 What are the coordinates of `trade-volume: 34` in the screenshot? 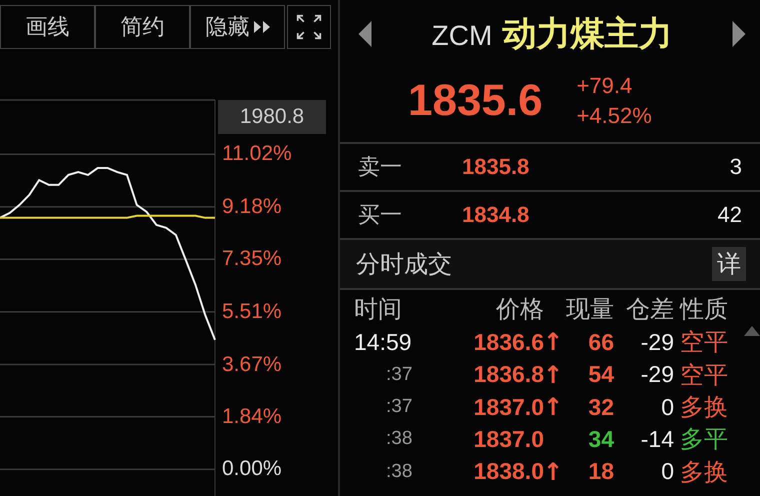 It's located at (600, 439).